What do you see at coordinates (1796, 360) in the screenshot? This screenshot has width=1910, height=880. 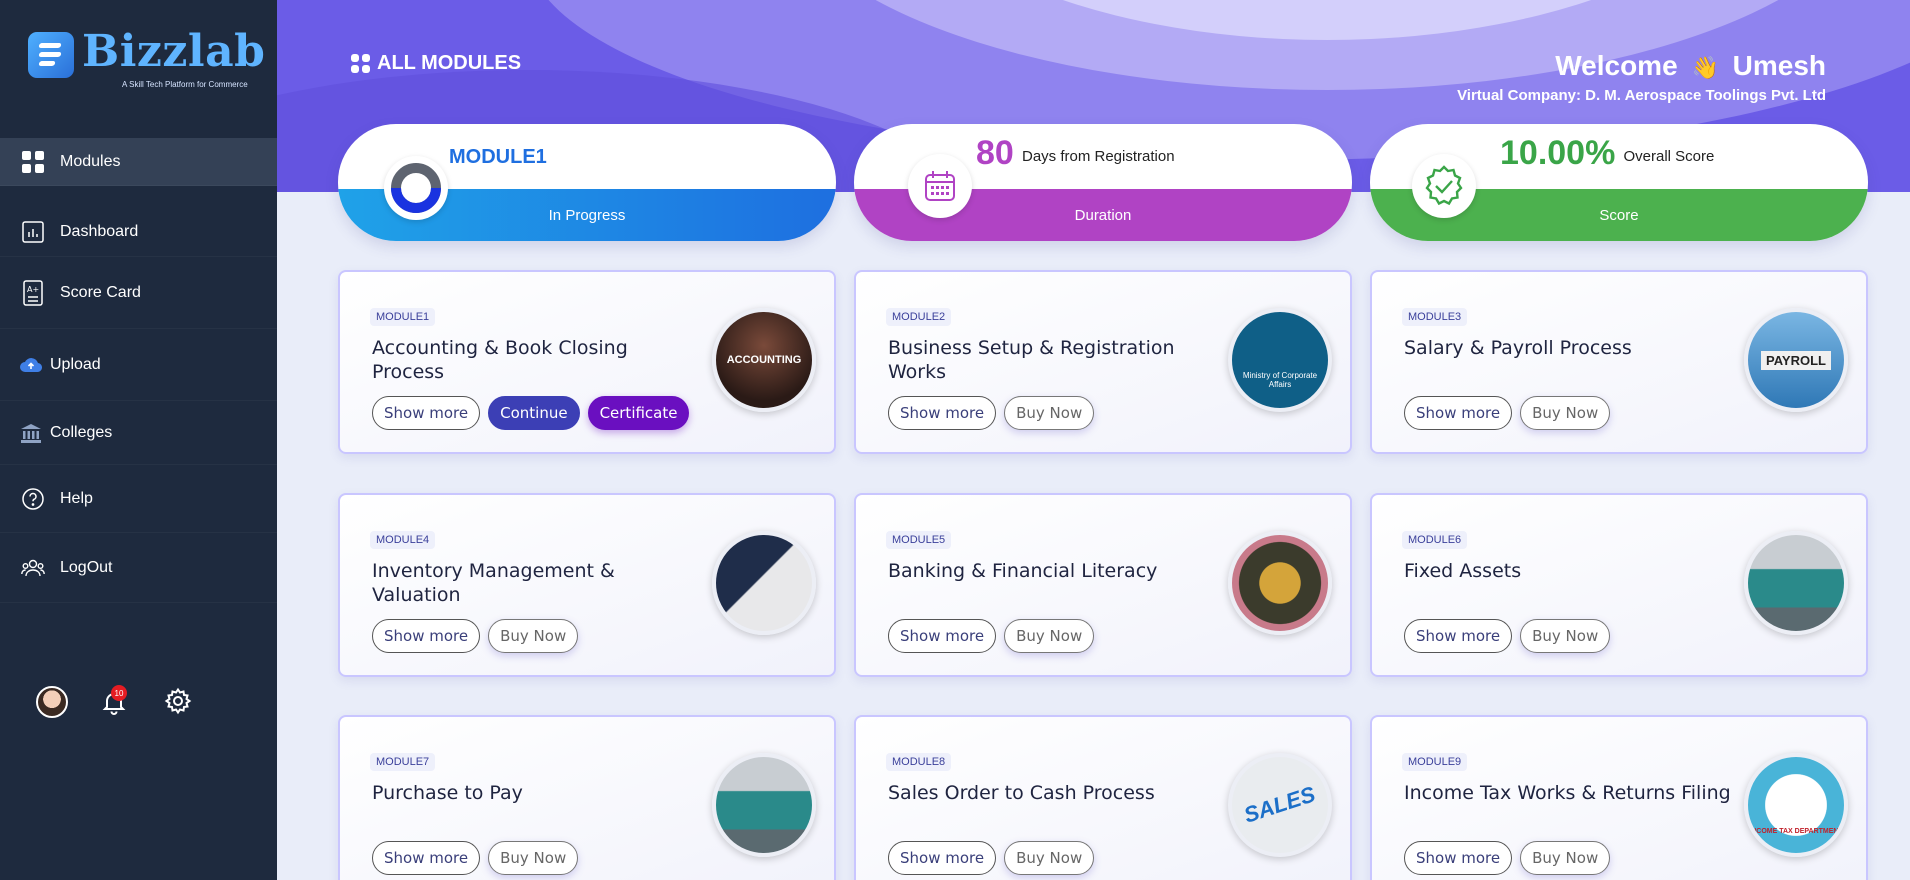 I see `payroll-image: PAYROLL` at bounding box center [1796, 360].